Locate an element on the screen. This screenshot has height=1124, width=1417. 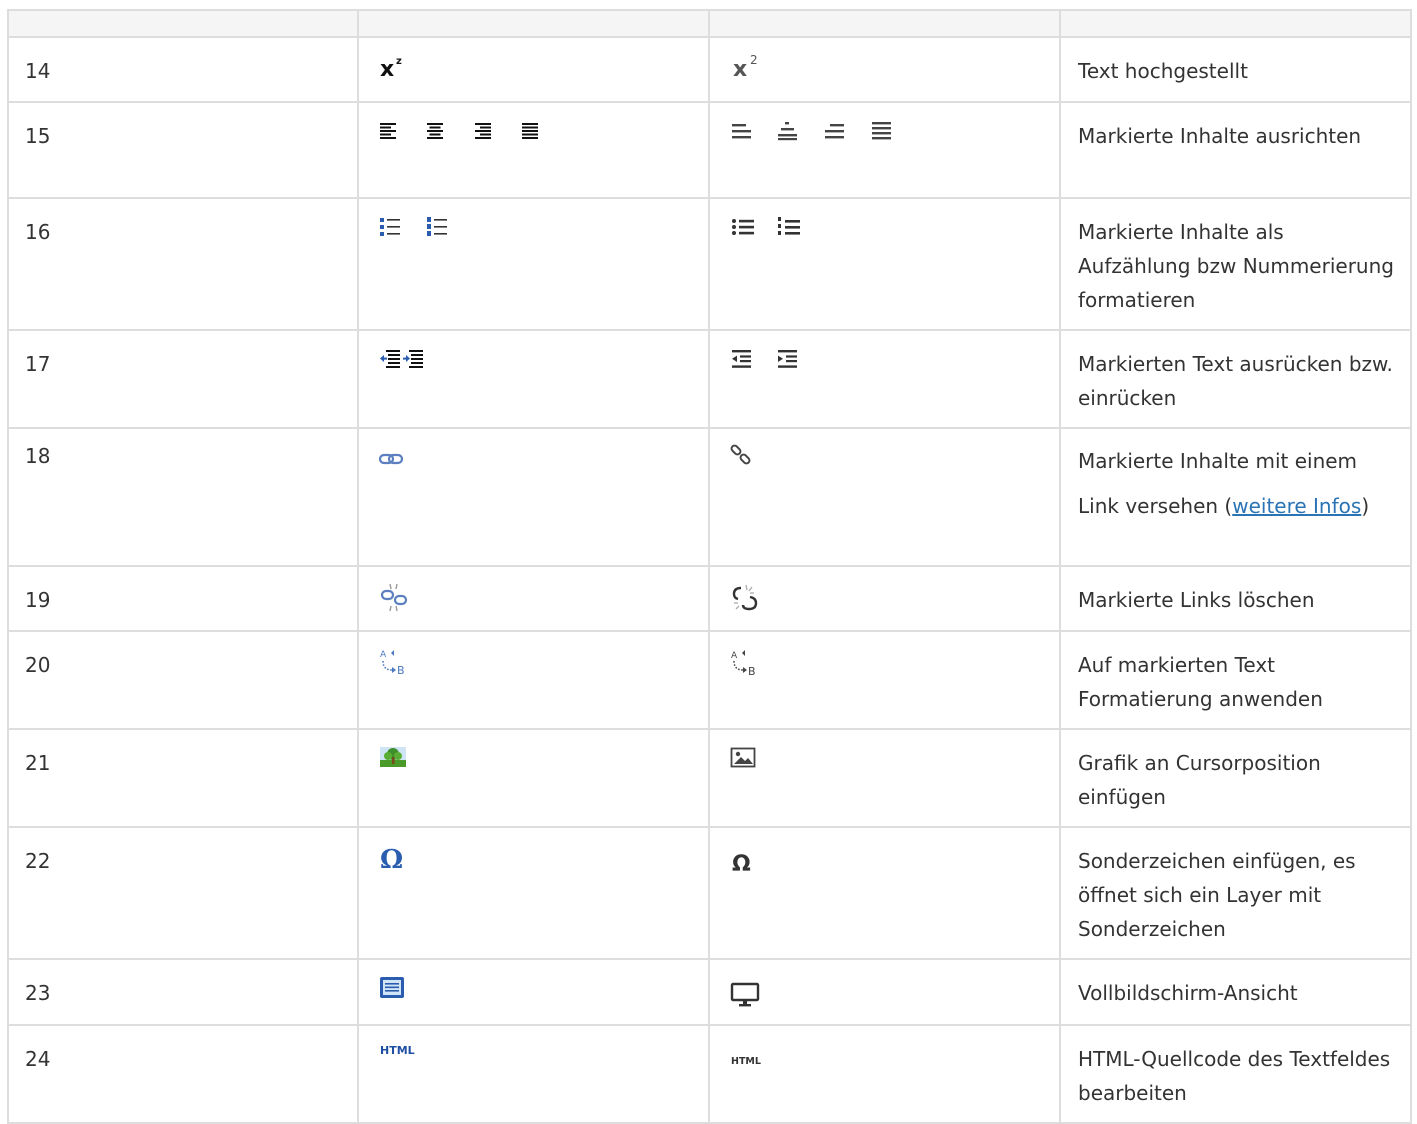
description: Markierte Links löschen is located at coordinates (1235, 598).